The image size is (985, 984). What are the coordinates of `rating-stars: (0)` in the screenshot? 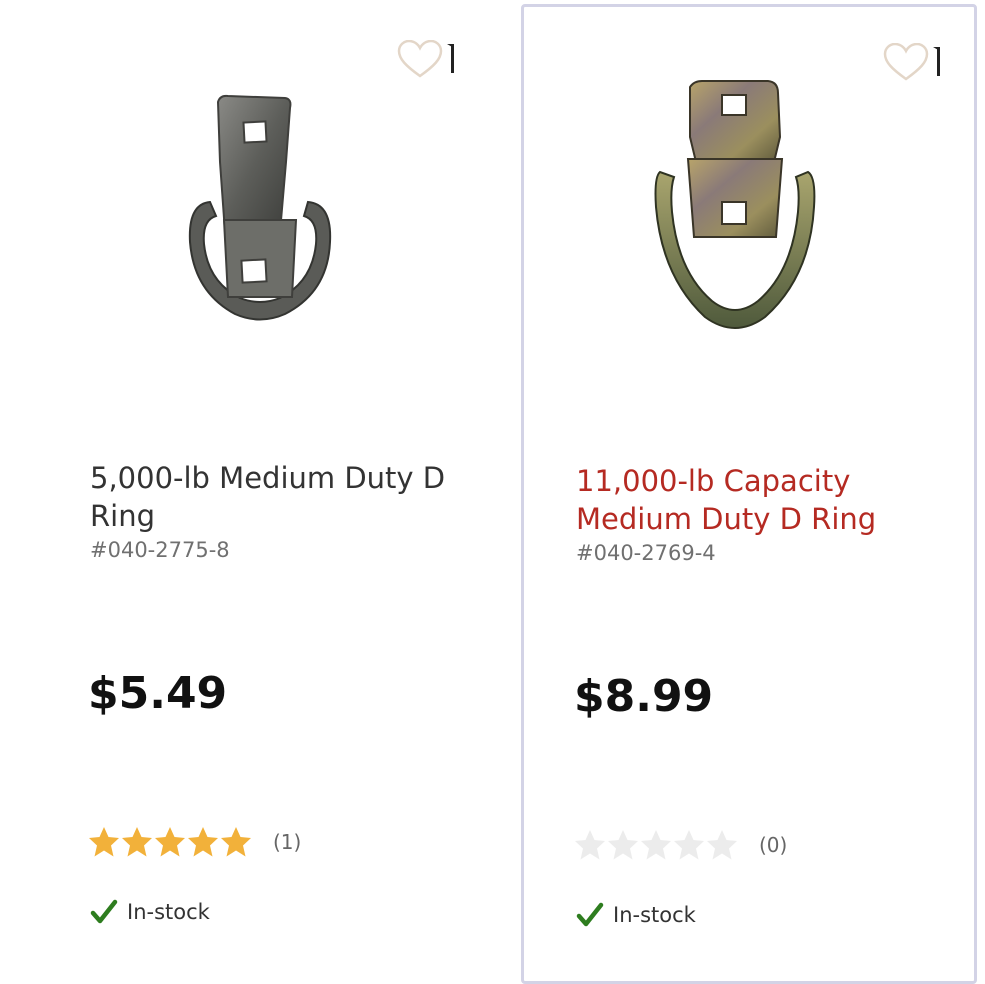 It's located at (680, 845).